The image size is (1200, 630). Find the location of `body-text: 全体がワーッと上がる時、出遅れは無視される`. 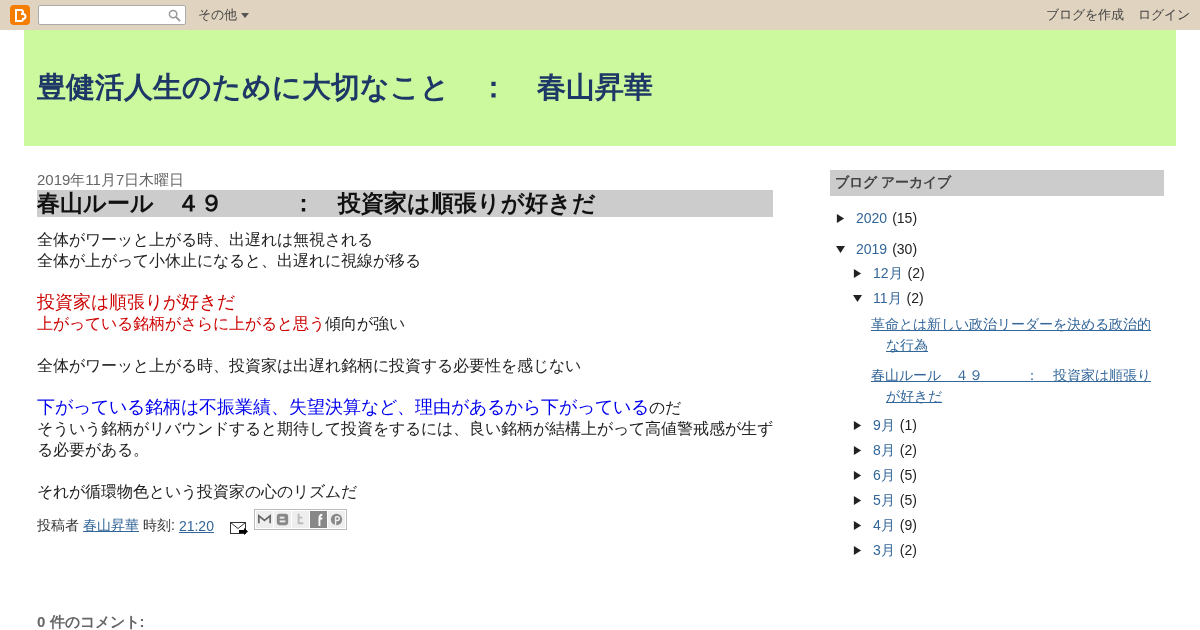

body-text: 全体がワーッと上がる時、出遅れは無視される is located at coordinates (205, 240).